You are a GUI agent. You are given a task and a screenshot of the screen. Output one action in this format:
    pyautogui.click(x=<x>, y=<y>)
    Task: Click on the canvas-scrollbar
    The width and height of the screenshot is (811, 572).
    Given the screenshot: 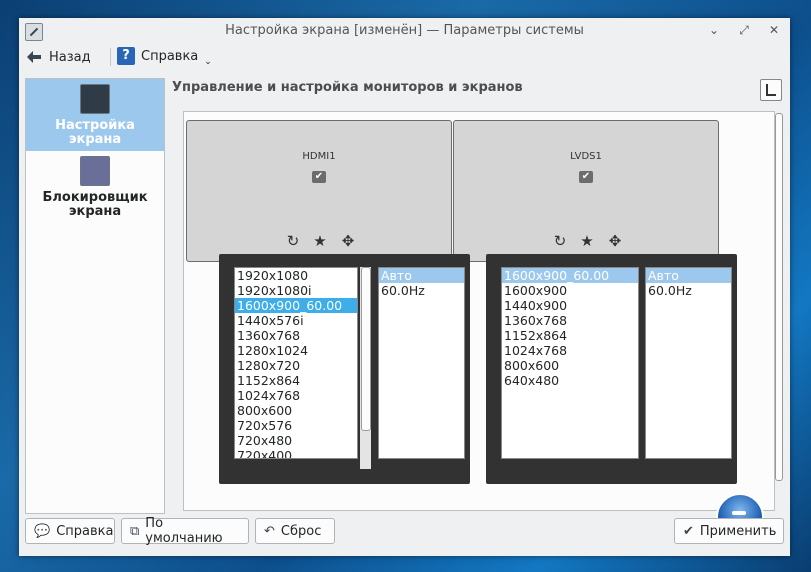 What is the action you would take?
    pyautogui.click(x=778, y=310)
    